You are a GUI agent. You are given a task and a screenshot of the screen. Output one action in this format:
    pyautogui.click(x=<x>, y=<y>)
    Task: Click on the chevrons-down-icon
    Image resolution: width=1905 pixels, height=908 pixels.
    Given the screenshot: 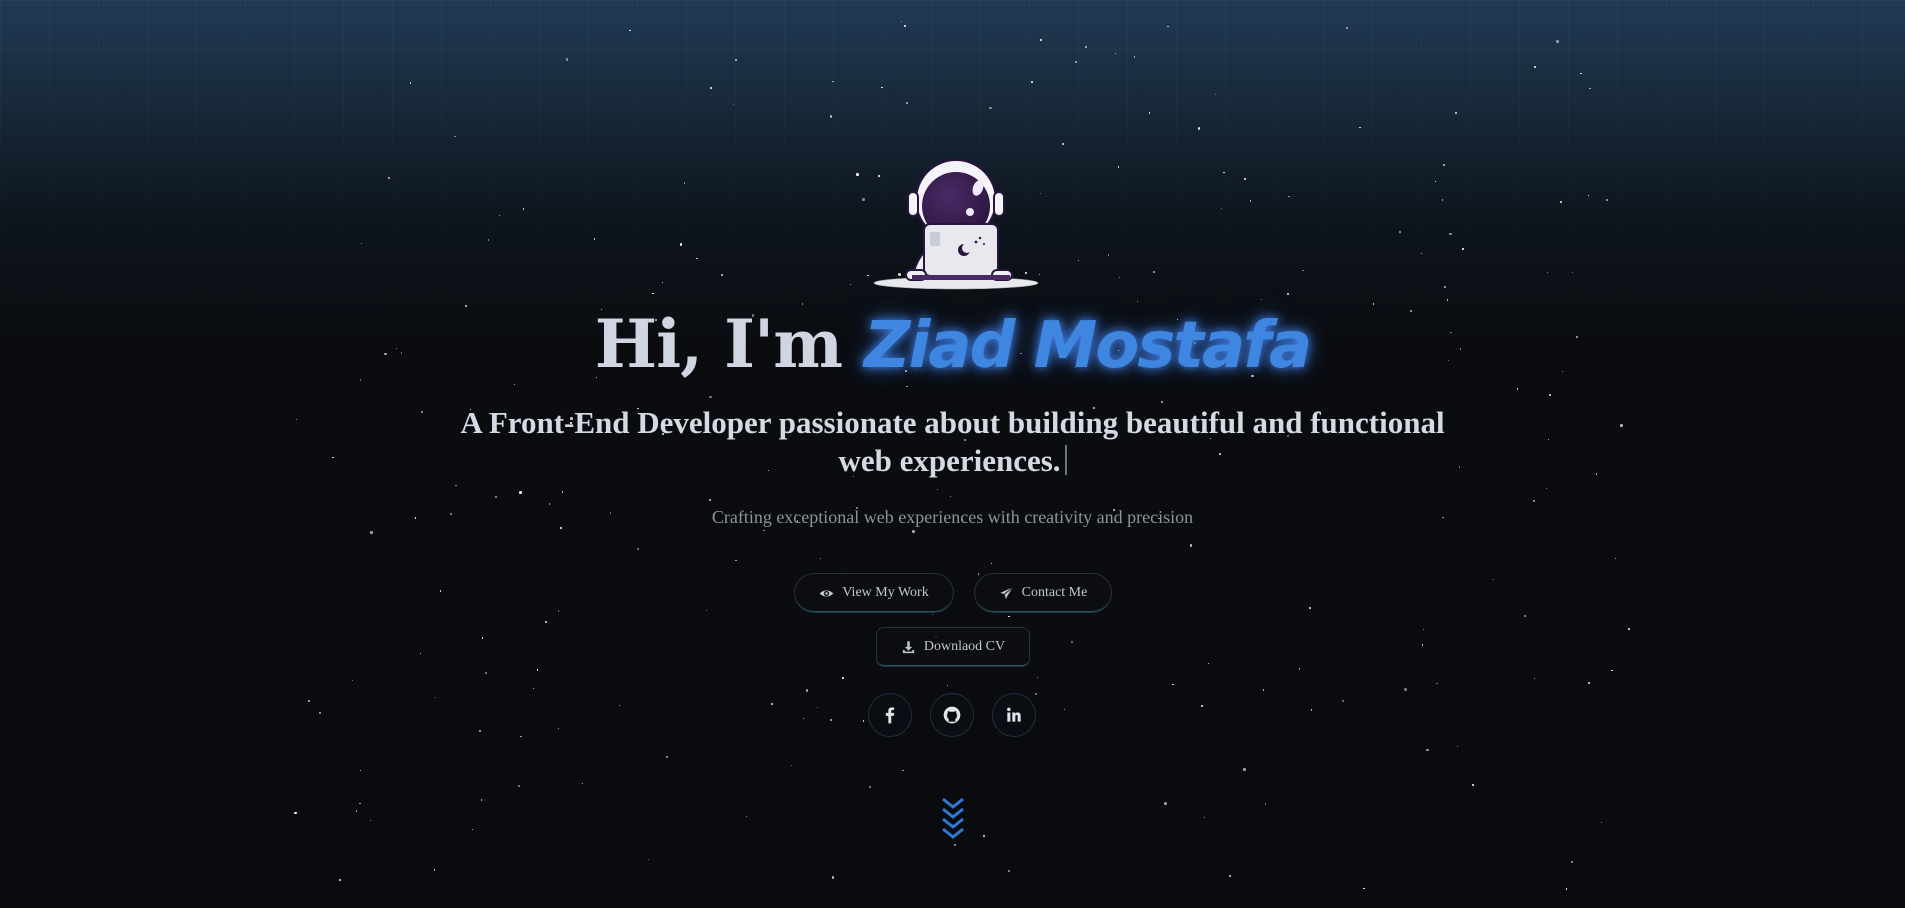 What is the action you would take?
    pyautogui.click(x=953, y=821)
    